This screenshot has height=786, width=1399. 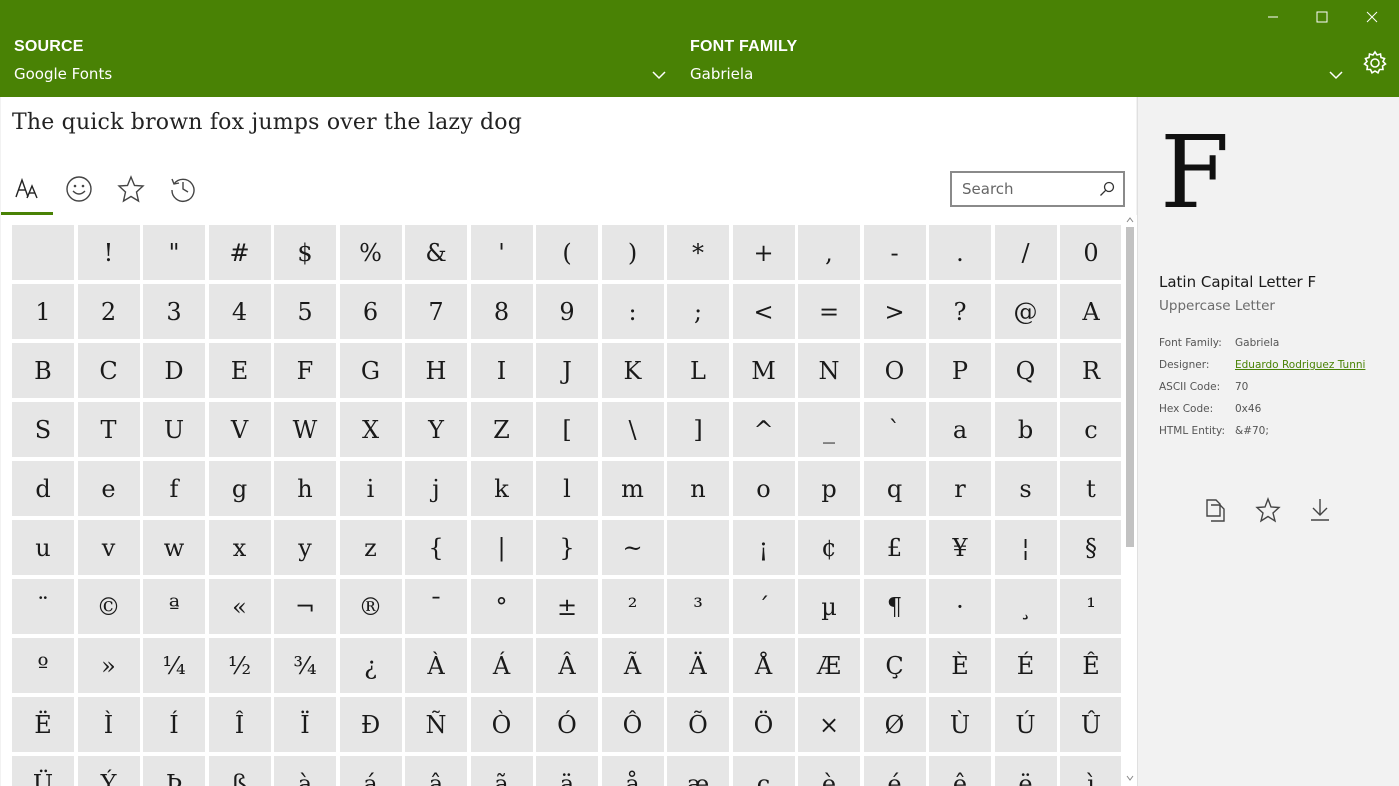 I want to click on chevron-down-icon, so click(x=659, y=75).